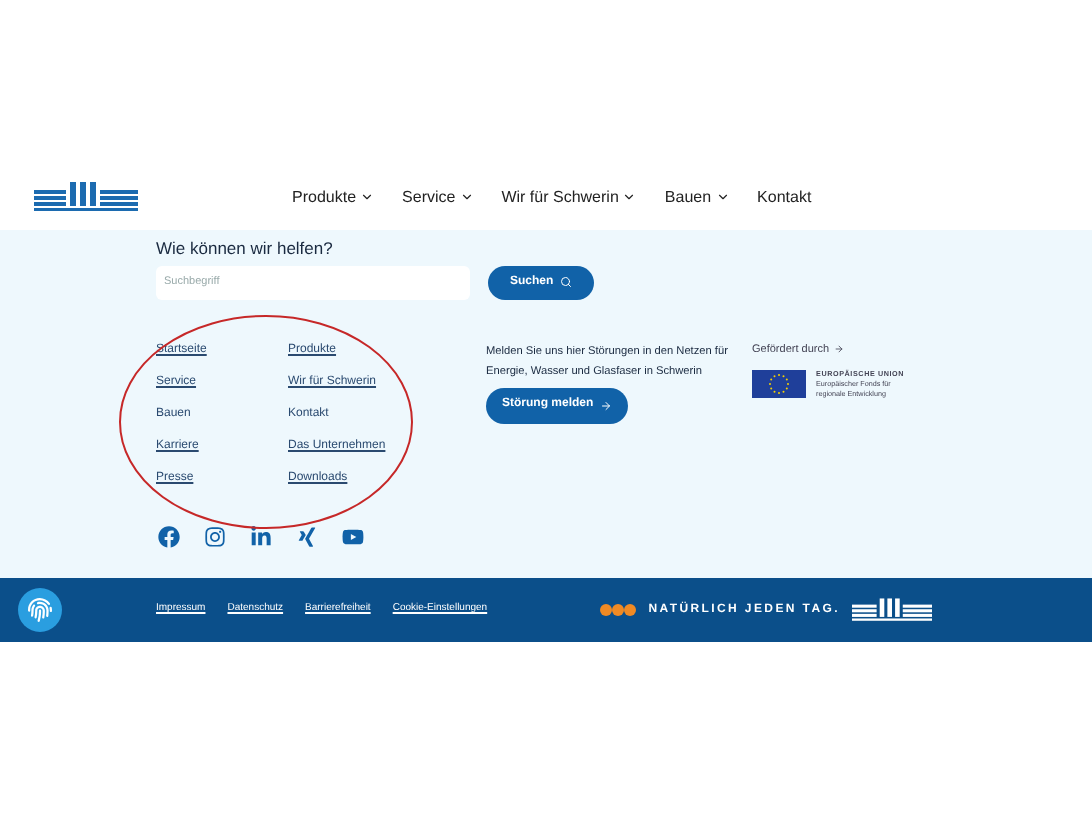 This screenshot has height=816, width=1092. What do you see at coordinates (245, 249) in the screenshot?
I see `search-heading: Wie können wir helfen?` at bounding box center [245, 249].